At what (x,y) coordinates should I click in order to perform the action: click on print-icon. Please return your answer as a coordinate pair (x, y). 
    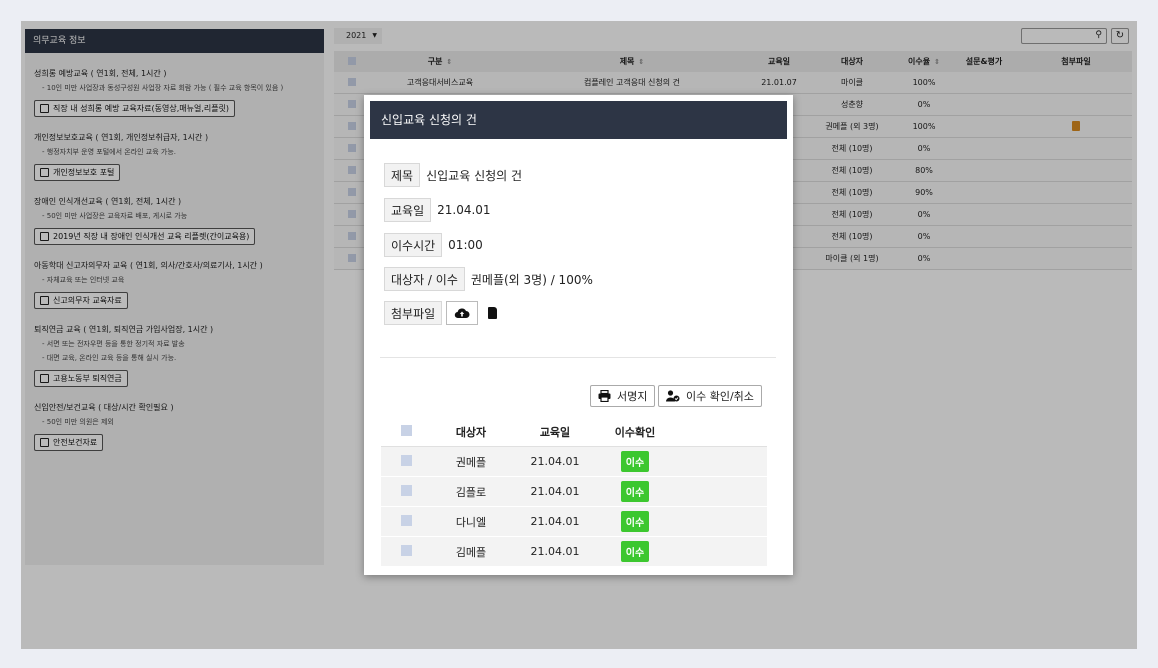
    Looking at the image, I should click on (604, 396).